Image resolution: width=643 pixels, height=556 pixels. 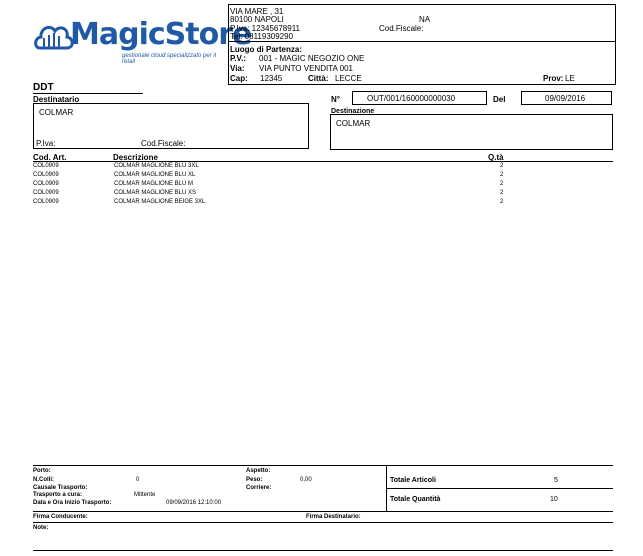 I want to click on company-province: NA, so click(x=425, y=19).